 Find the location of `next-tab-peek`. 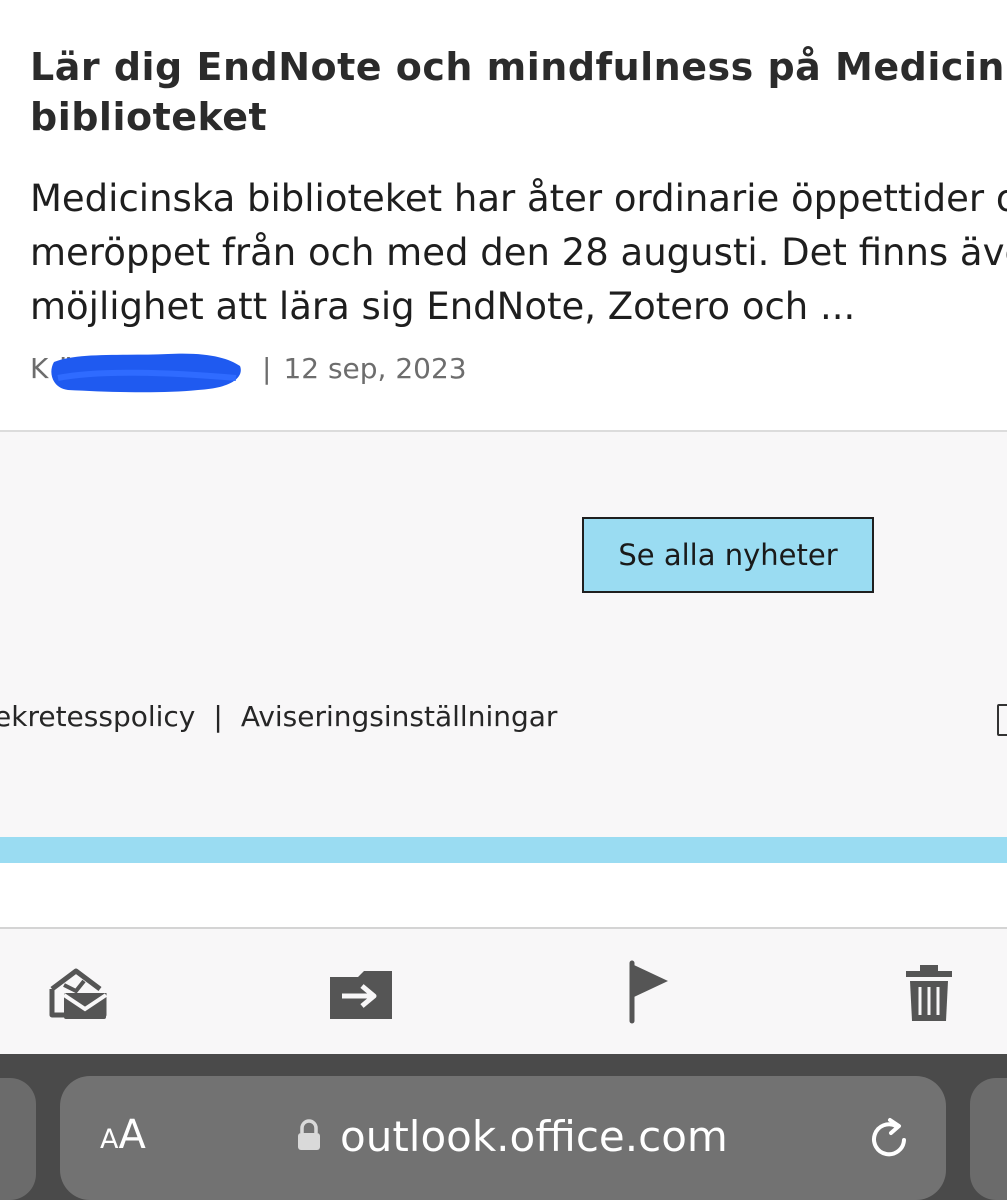

next-tab-peek is located at coordinates (988, 1139).